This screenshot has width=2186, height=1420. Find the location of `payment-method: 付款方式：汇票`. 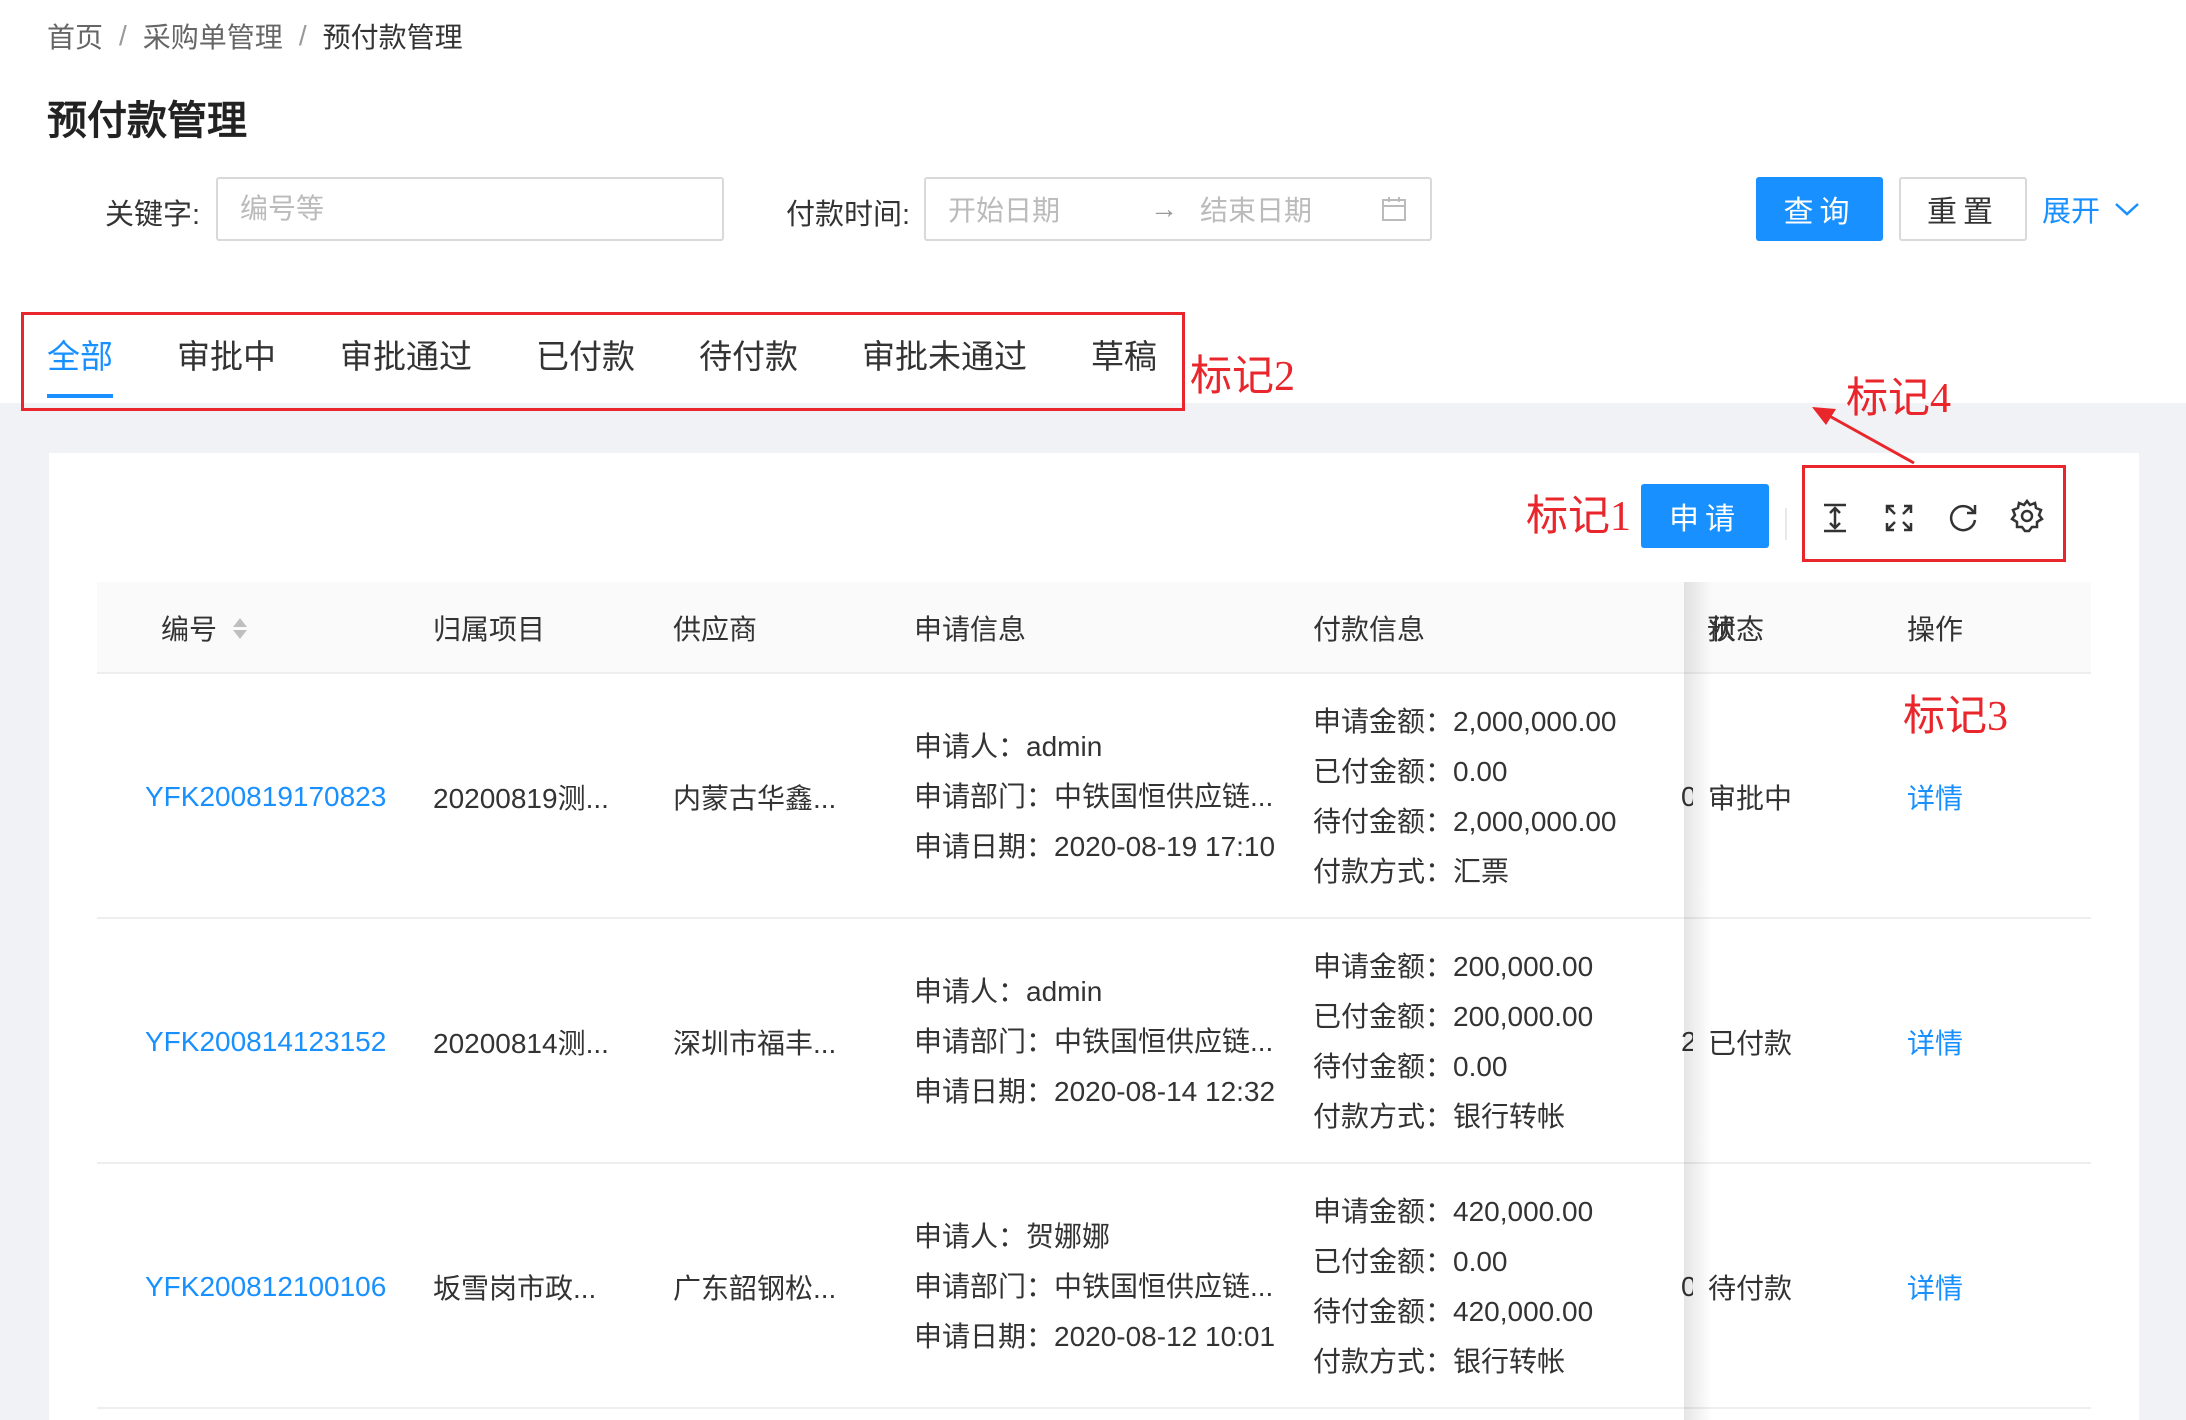

payment-method: 付款方式：汇票 is located at coordinates (1411, 871).